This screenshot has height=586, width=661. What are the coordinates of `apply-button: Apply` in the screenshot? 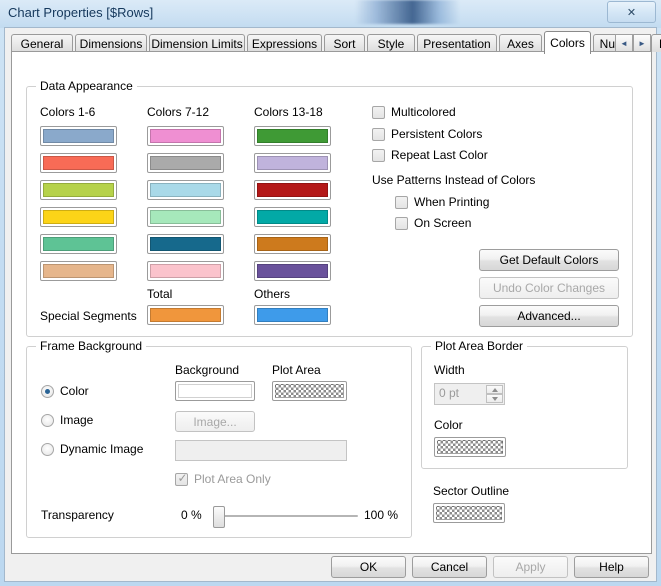 It's located at (530, 567).